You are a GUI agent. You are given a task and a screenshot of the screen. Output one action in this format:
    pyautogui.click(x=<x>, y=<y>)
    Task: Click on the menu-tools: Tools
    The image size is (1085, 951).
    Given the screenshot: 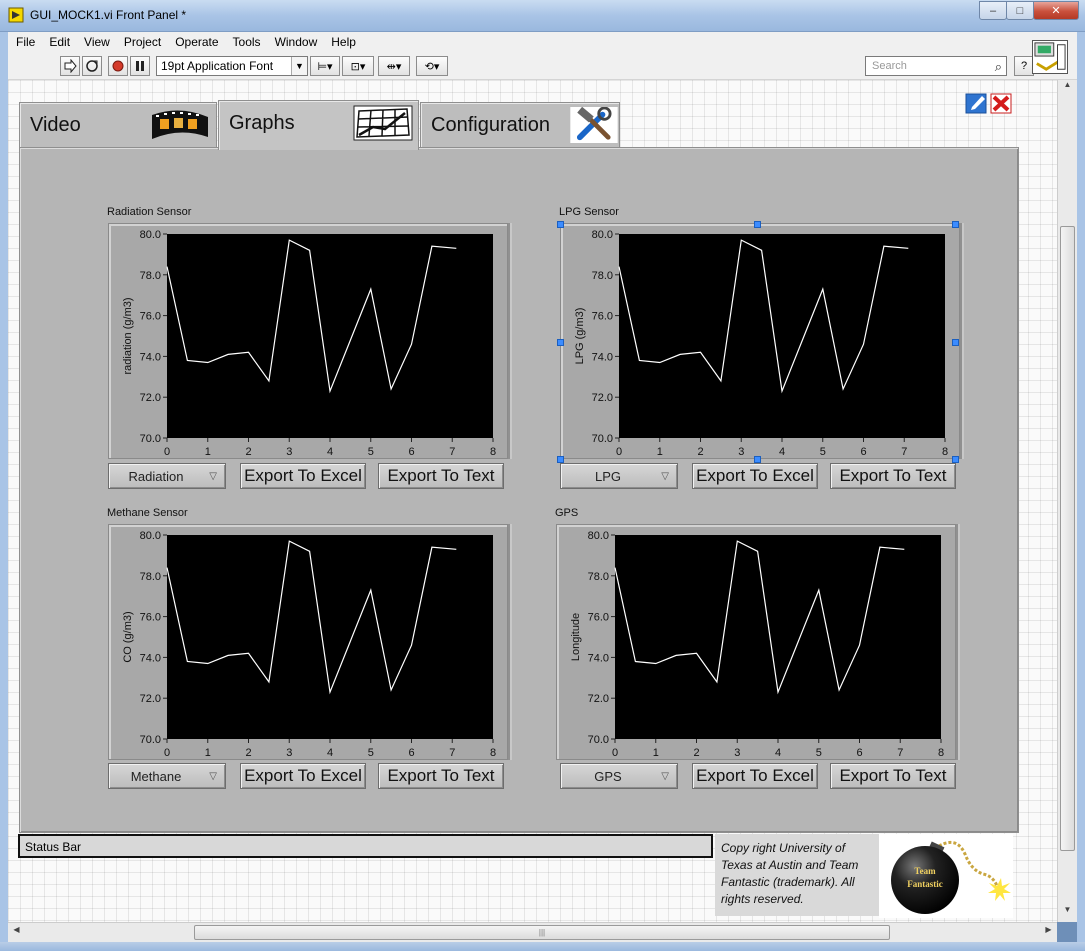 What is the action you would take?
    pyautogui.click(x=246, y=42)
    